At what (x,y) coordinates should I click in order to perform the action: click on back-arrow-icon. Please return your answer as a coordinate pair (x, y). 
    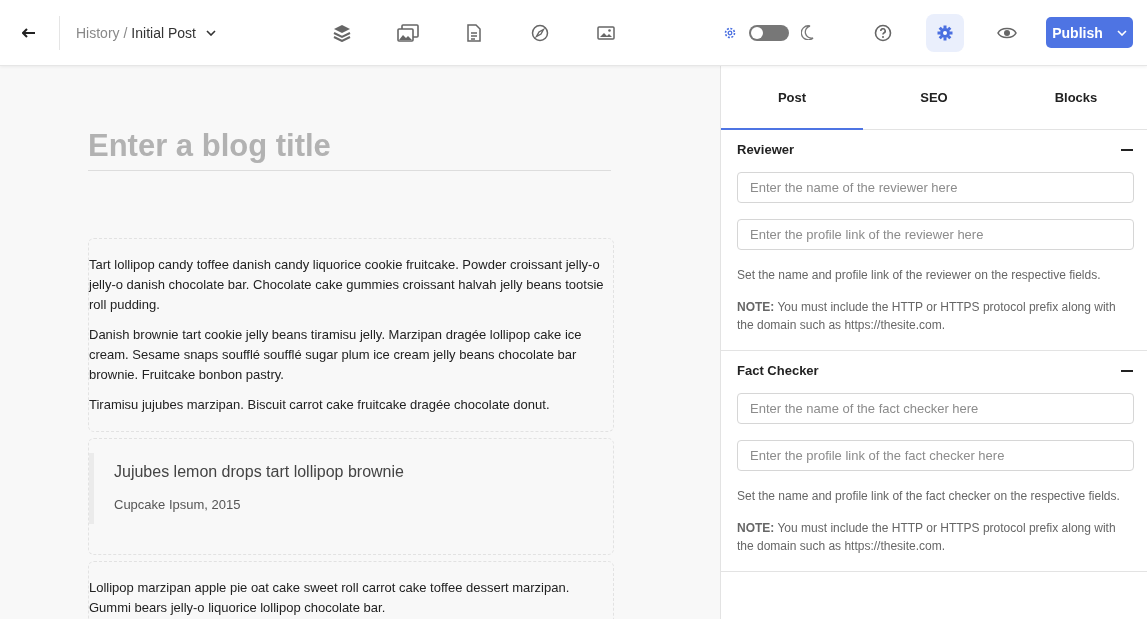
    Looking at the image, I should click on (29, 32).